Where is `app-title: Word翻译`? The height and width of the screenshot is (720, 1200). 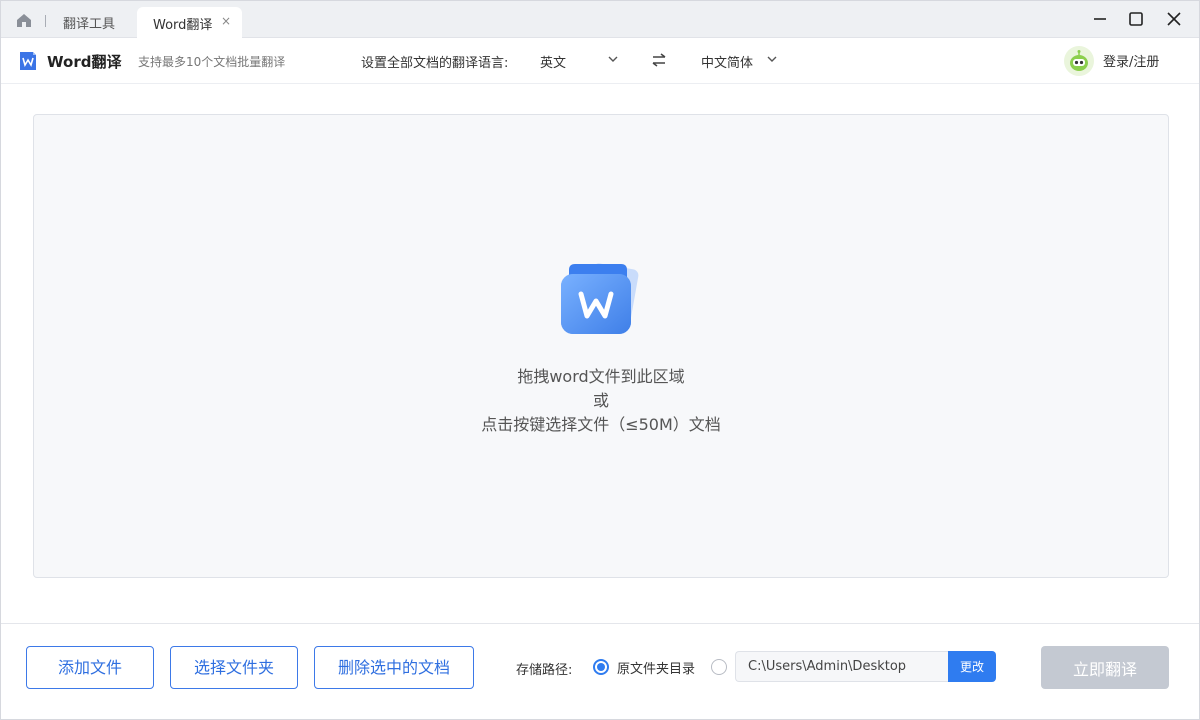
app-title: Word翻译 is located at coordinates (84, 62).